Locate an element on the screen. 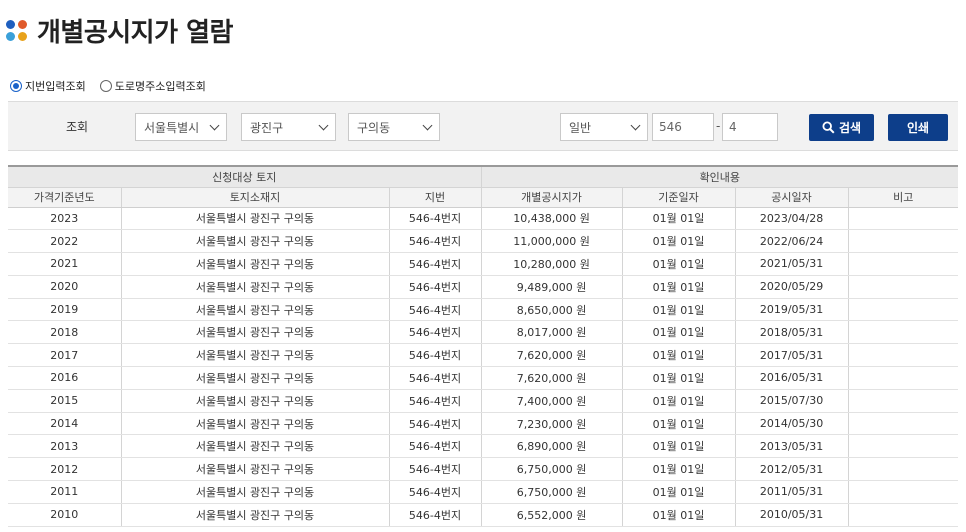 This screenshot has height=532, width=966. cell-price-year: 2012 is located at coordinates (64, 469).